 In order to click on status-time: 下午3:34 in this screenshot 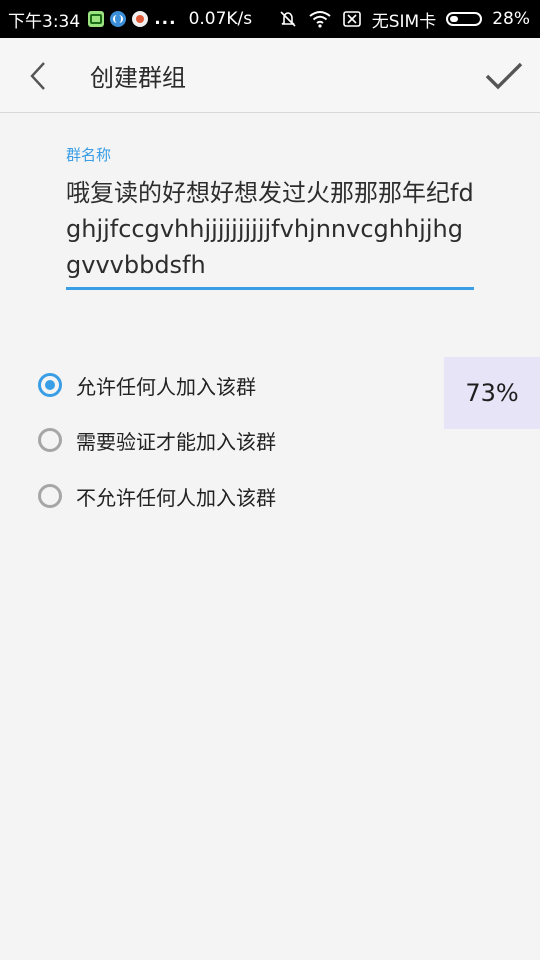, I will do `click(44, 21)`.